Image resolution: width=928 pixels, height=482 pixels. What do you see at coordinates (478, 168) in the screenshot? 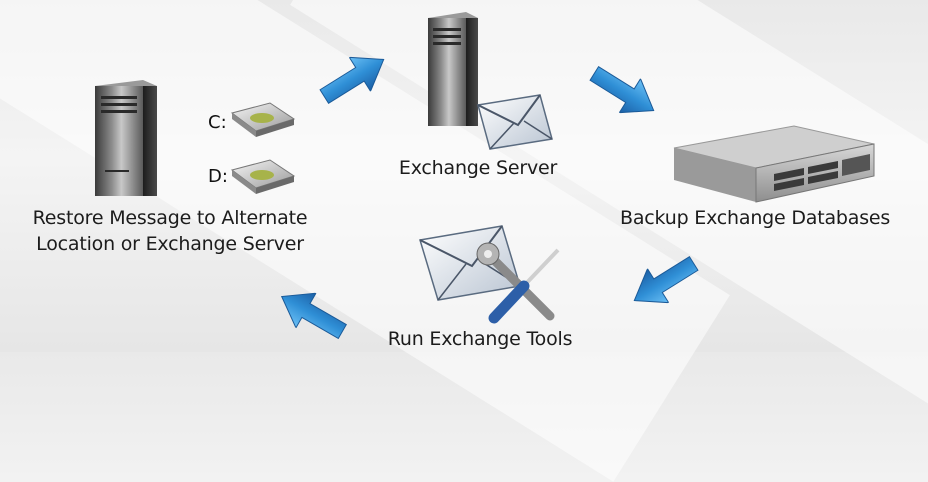
I see `exchange-server-label: Exchange Server` at bounding box center [478, 168].